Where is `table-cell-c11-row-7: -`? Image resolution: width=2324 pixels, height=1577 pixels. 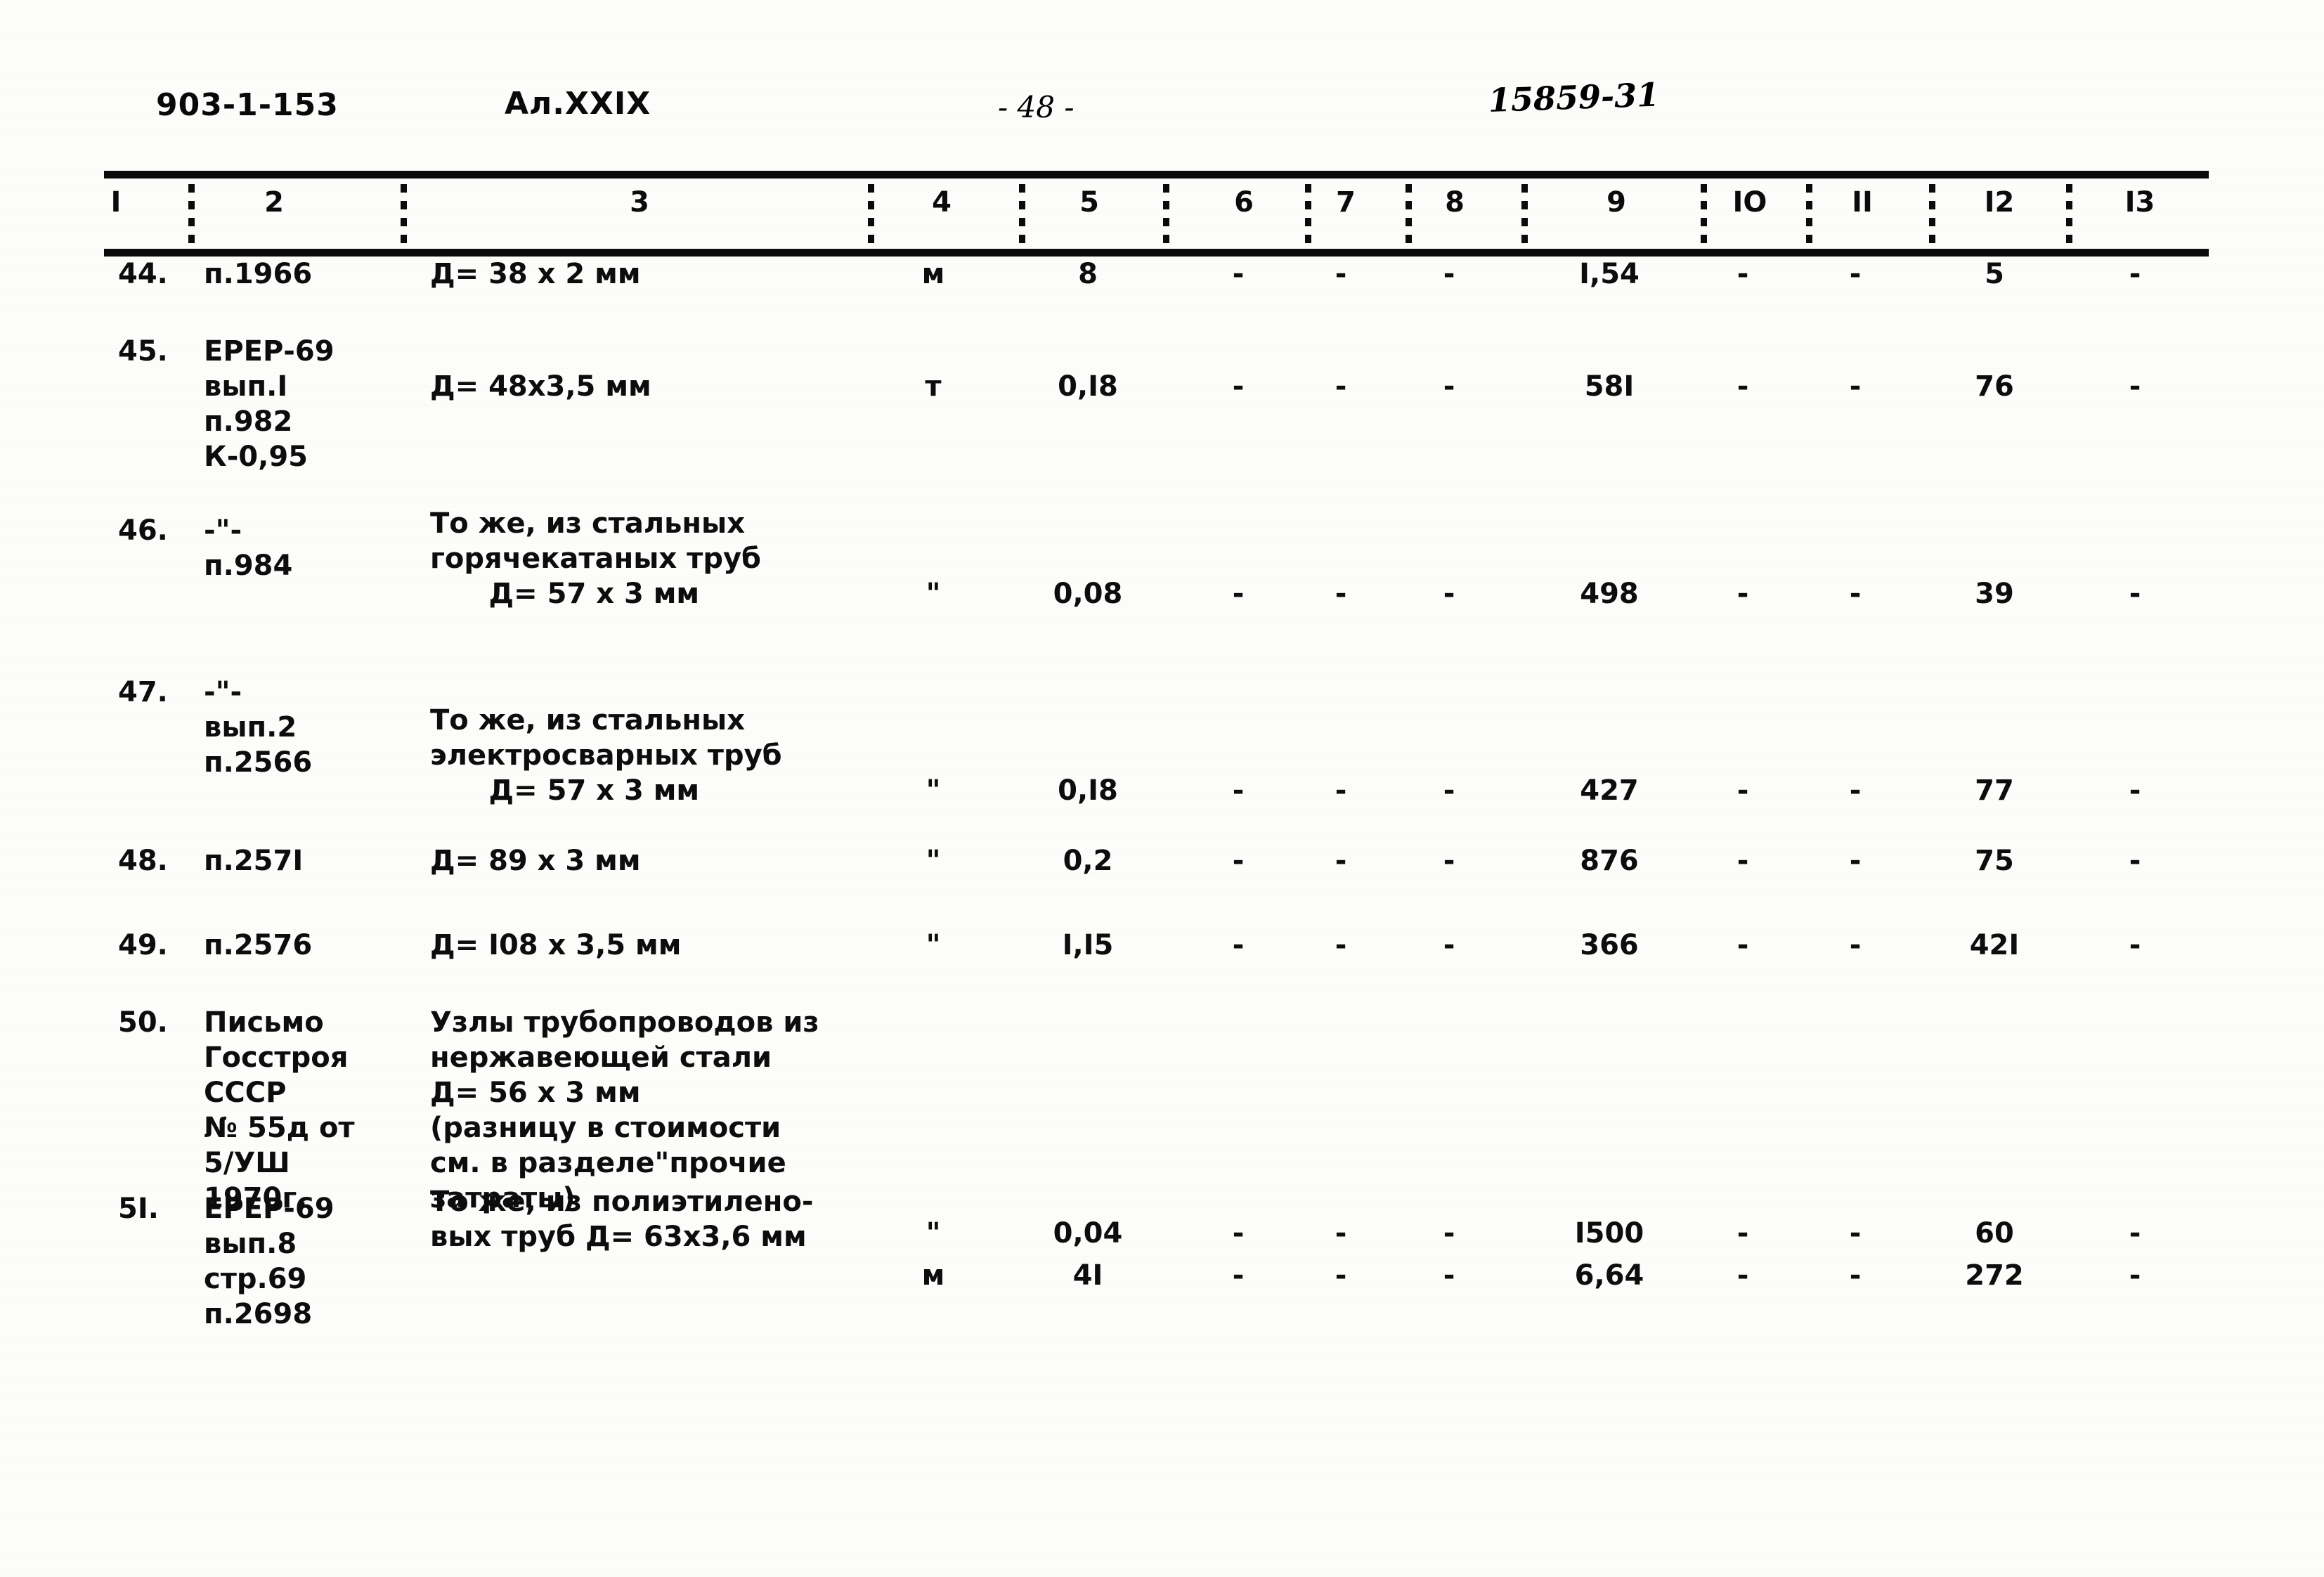 table-cell-c11-row-7: - is located at coordinates (1855, 1233).